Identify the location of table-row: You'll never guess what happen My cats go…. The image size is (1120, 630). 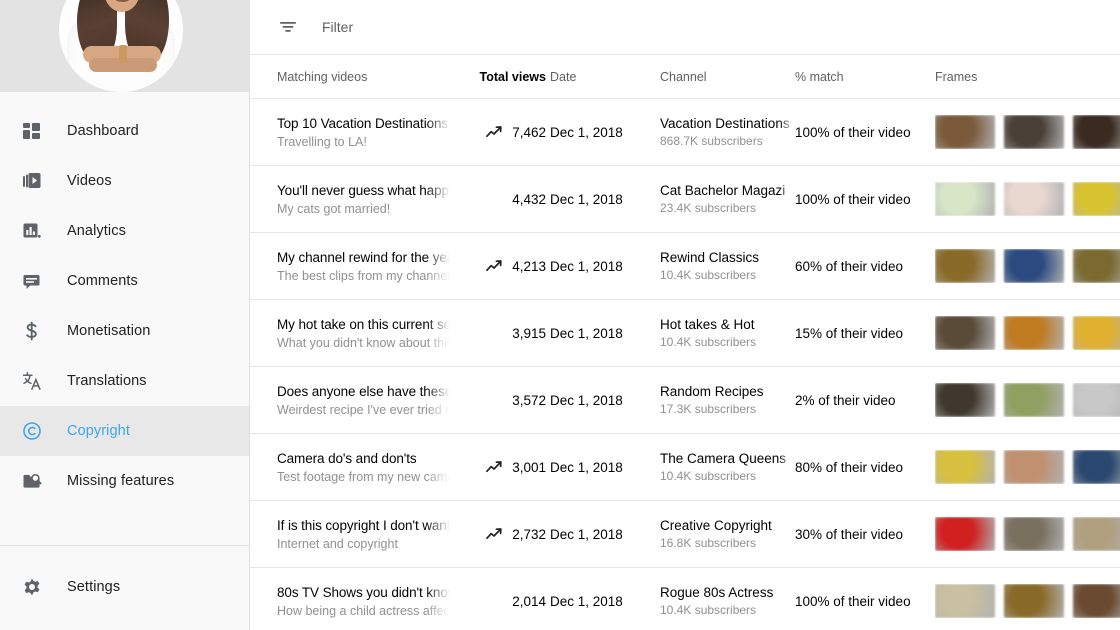
(685, 199).